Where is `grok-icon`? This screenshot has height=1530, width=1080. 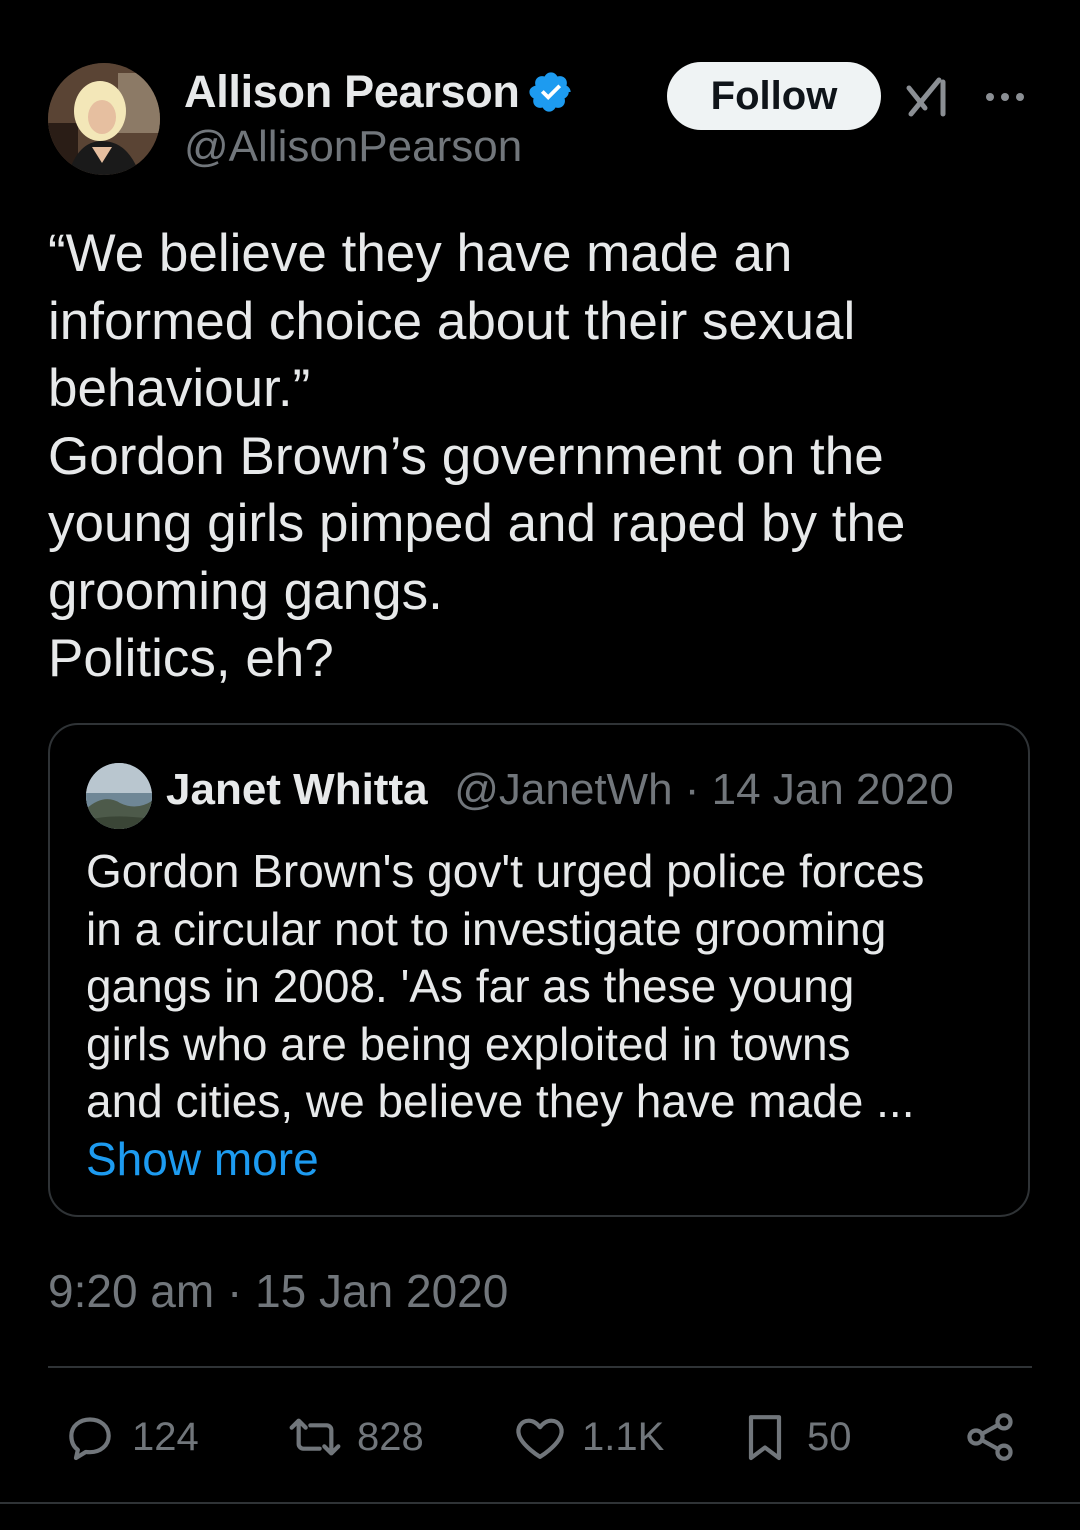
grok-icon is located at coordinates (930, 97).